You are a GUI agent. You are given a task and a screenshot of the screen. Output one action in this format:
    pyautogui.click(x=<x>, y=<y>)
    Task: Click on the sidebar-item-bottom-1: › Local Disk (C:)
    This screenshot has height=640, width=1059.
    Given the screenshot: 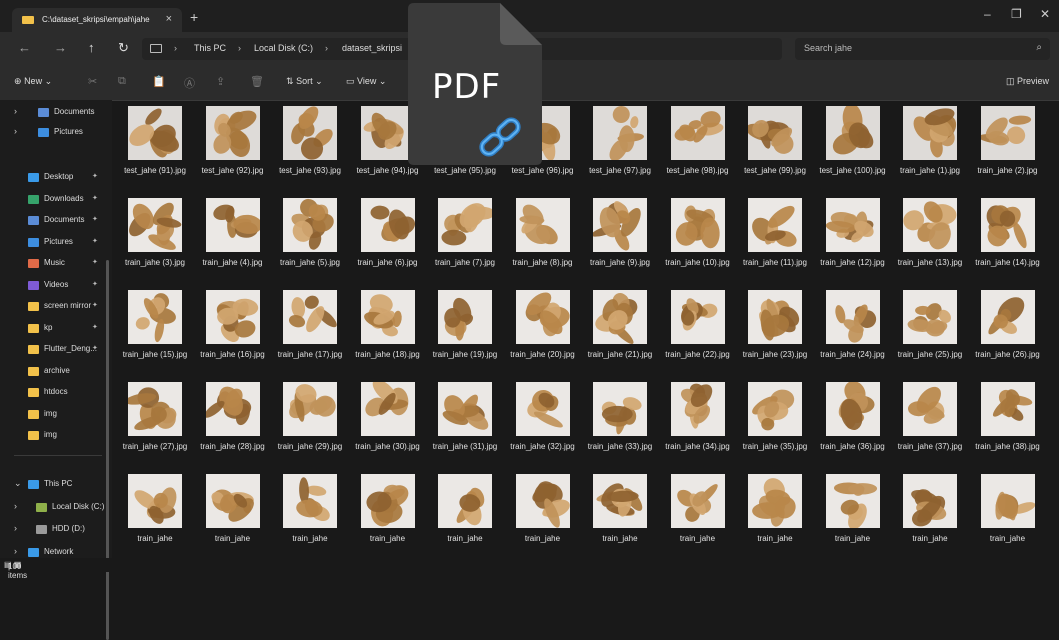 What is the action you would take?
    pyautogui.click(x=56, y=508)
    